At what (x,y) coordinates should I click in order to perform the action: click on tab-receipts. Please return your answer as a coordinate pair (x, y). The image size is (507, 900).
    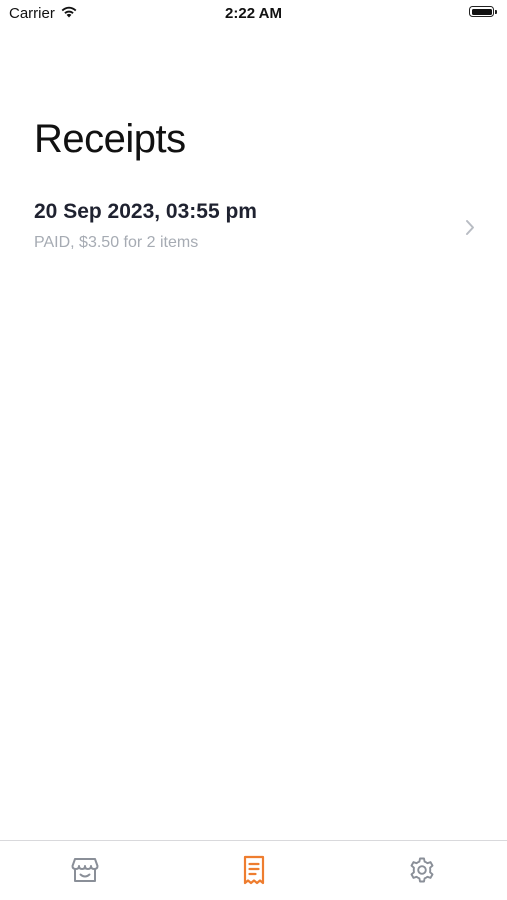
    Looking at the image, I should click on (254, 872).